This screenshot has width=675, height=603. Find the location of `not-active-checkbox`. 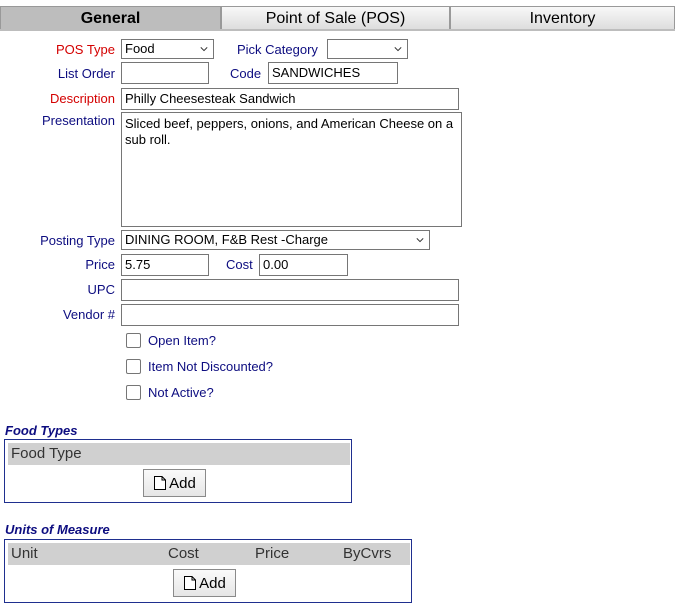

not-active-checkbox is located at coordinates (133, 392).